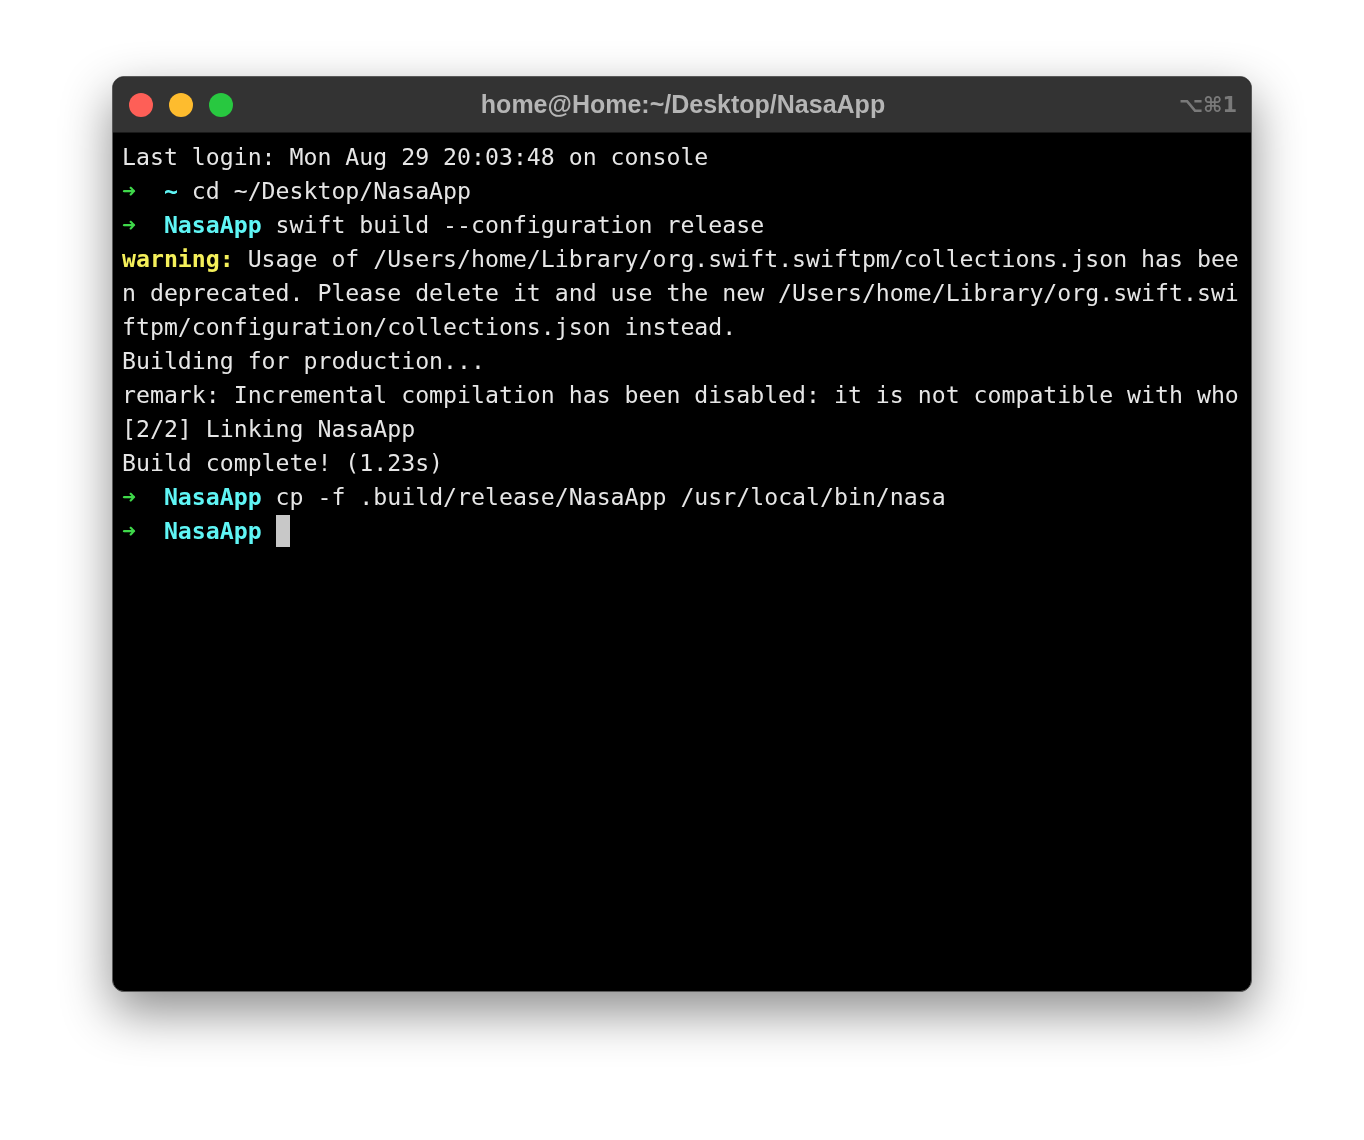 This screenshot has width=1364, height=1140. What do you see at coordinates (534, 497) in the screenshot?
I see `terminal-line: ➜ NasaApp cp -f .build/release/NasaApp /usr/local/bin/nasa` at bounding box center [534, 497].